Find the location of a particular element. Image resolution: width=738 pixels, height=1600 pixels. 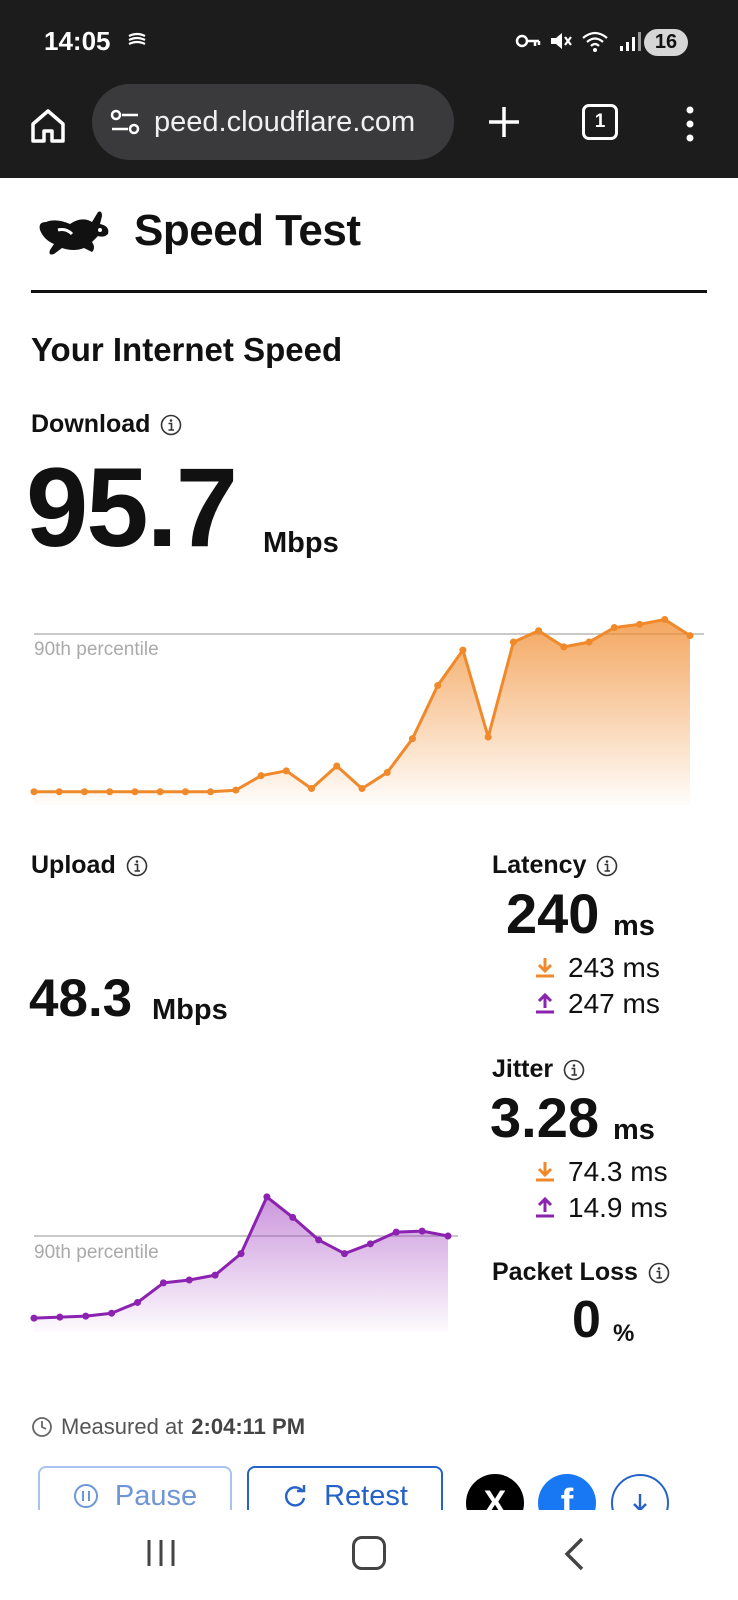

measured-prefix: Measured at is located at coordinates (122, 1426).